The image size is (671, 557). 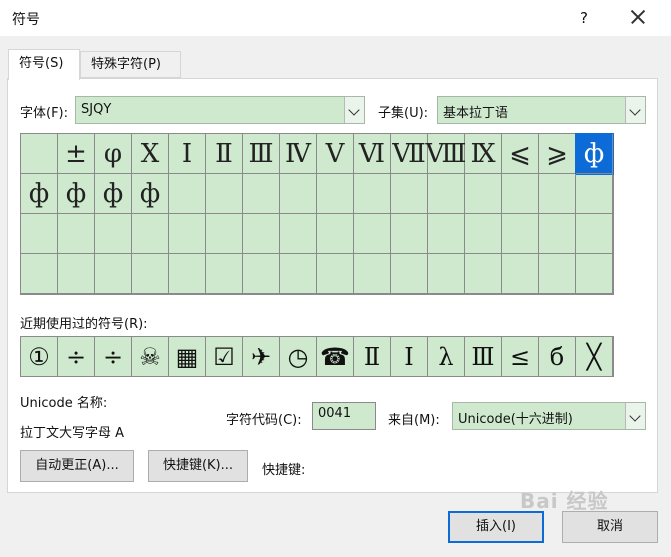 What do you see at coordinates (261, 154) in the screenshot?
I see `symbol-cell: Ⅲ` at bounding box center [261, 154].